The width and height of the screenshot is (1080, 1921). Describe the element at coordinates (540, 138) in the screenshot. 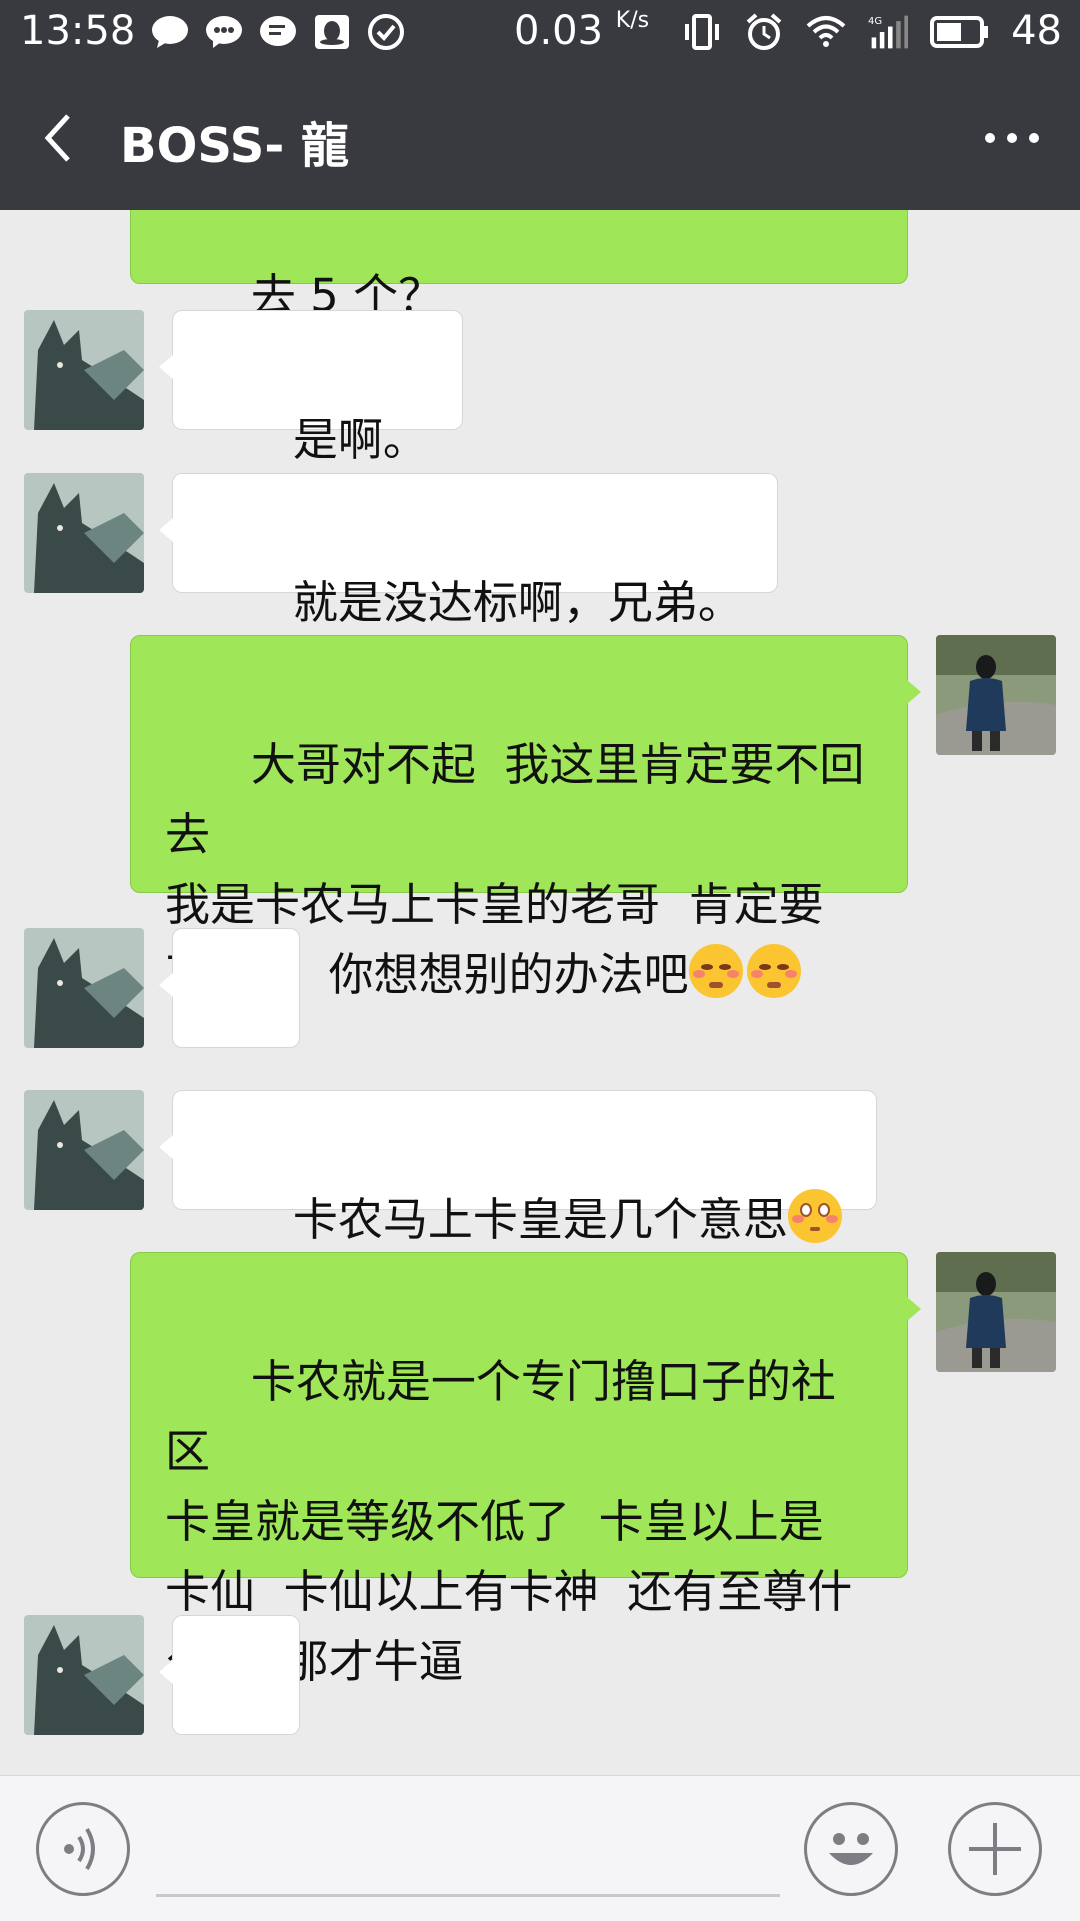

I see `chat-header: BOSS- 龍` at that location.